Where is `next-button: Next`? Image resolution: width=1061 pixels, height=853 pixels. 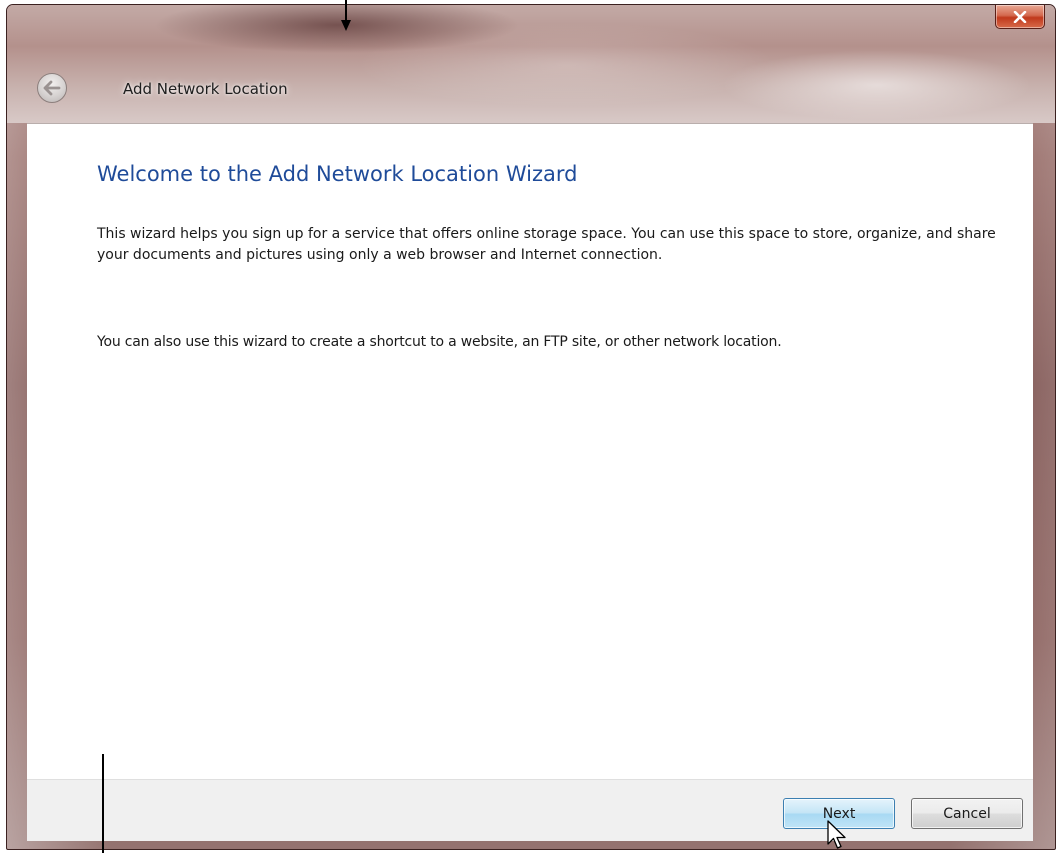
next-button: Next is located at coordinates (839, 813).